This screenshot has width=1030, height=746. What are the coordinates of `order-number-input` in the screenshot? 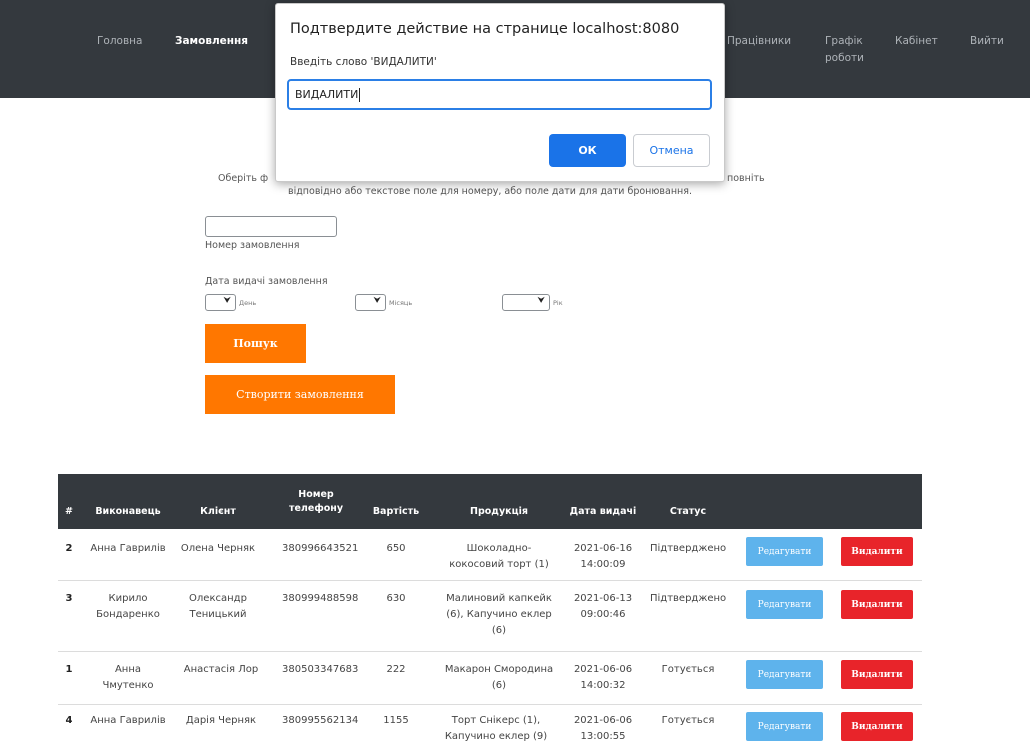 It's located at (271, 226).